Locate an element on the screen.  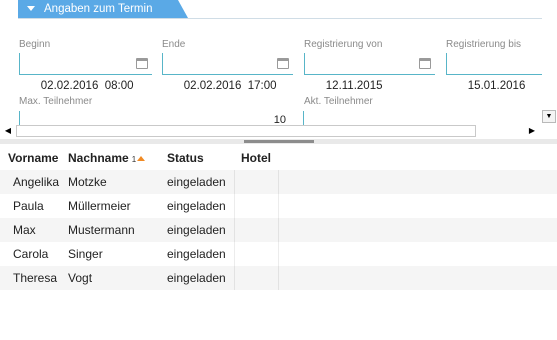
cell-nachname: Motzke is located at coordinates (87, 182).